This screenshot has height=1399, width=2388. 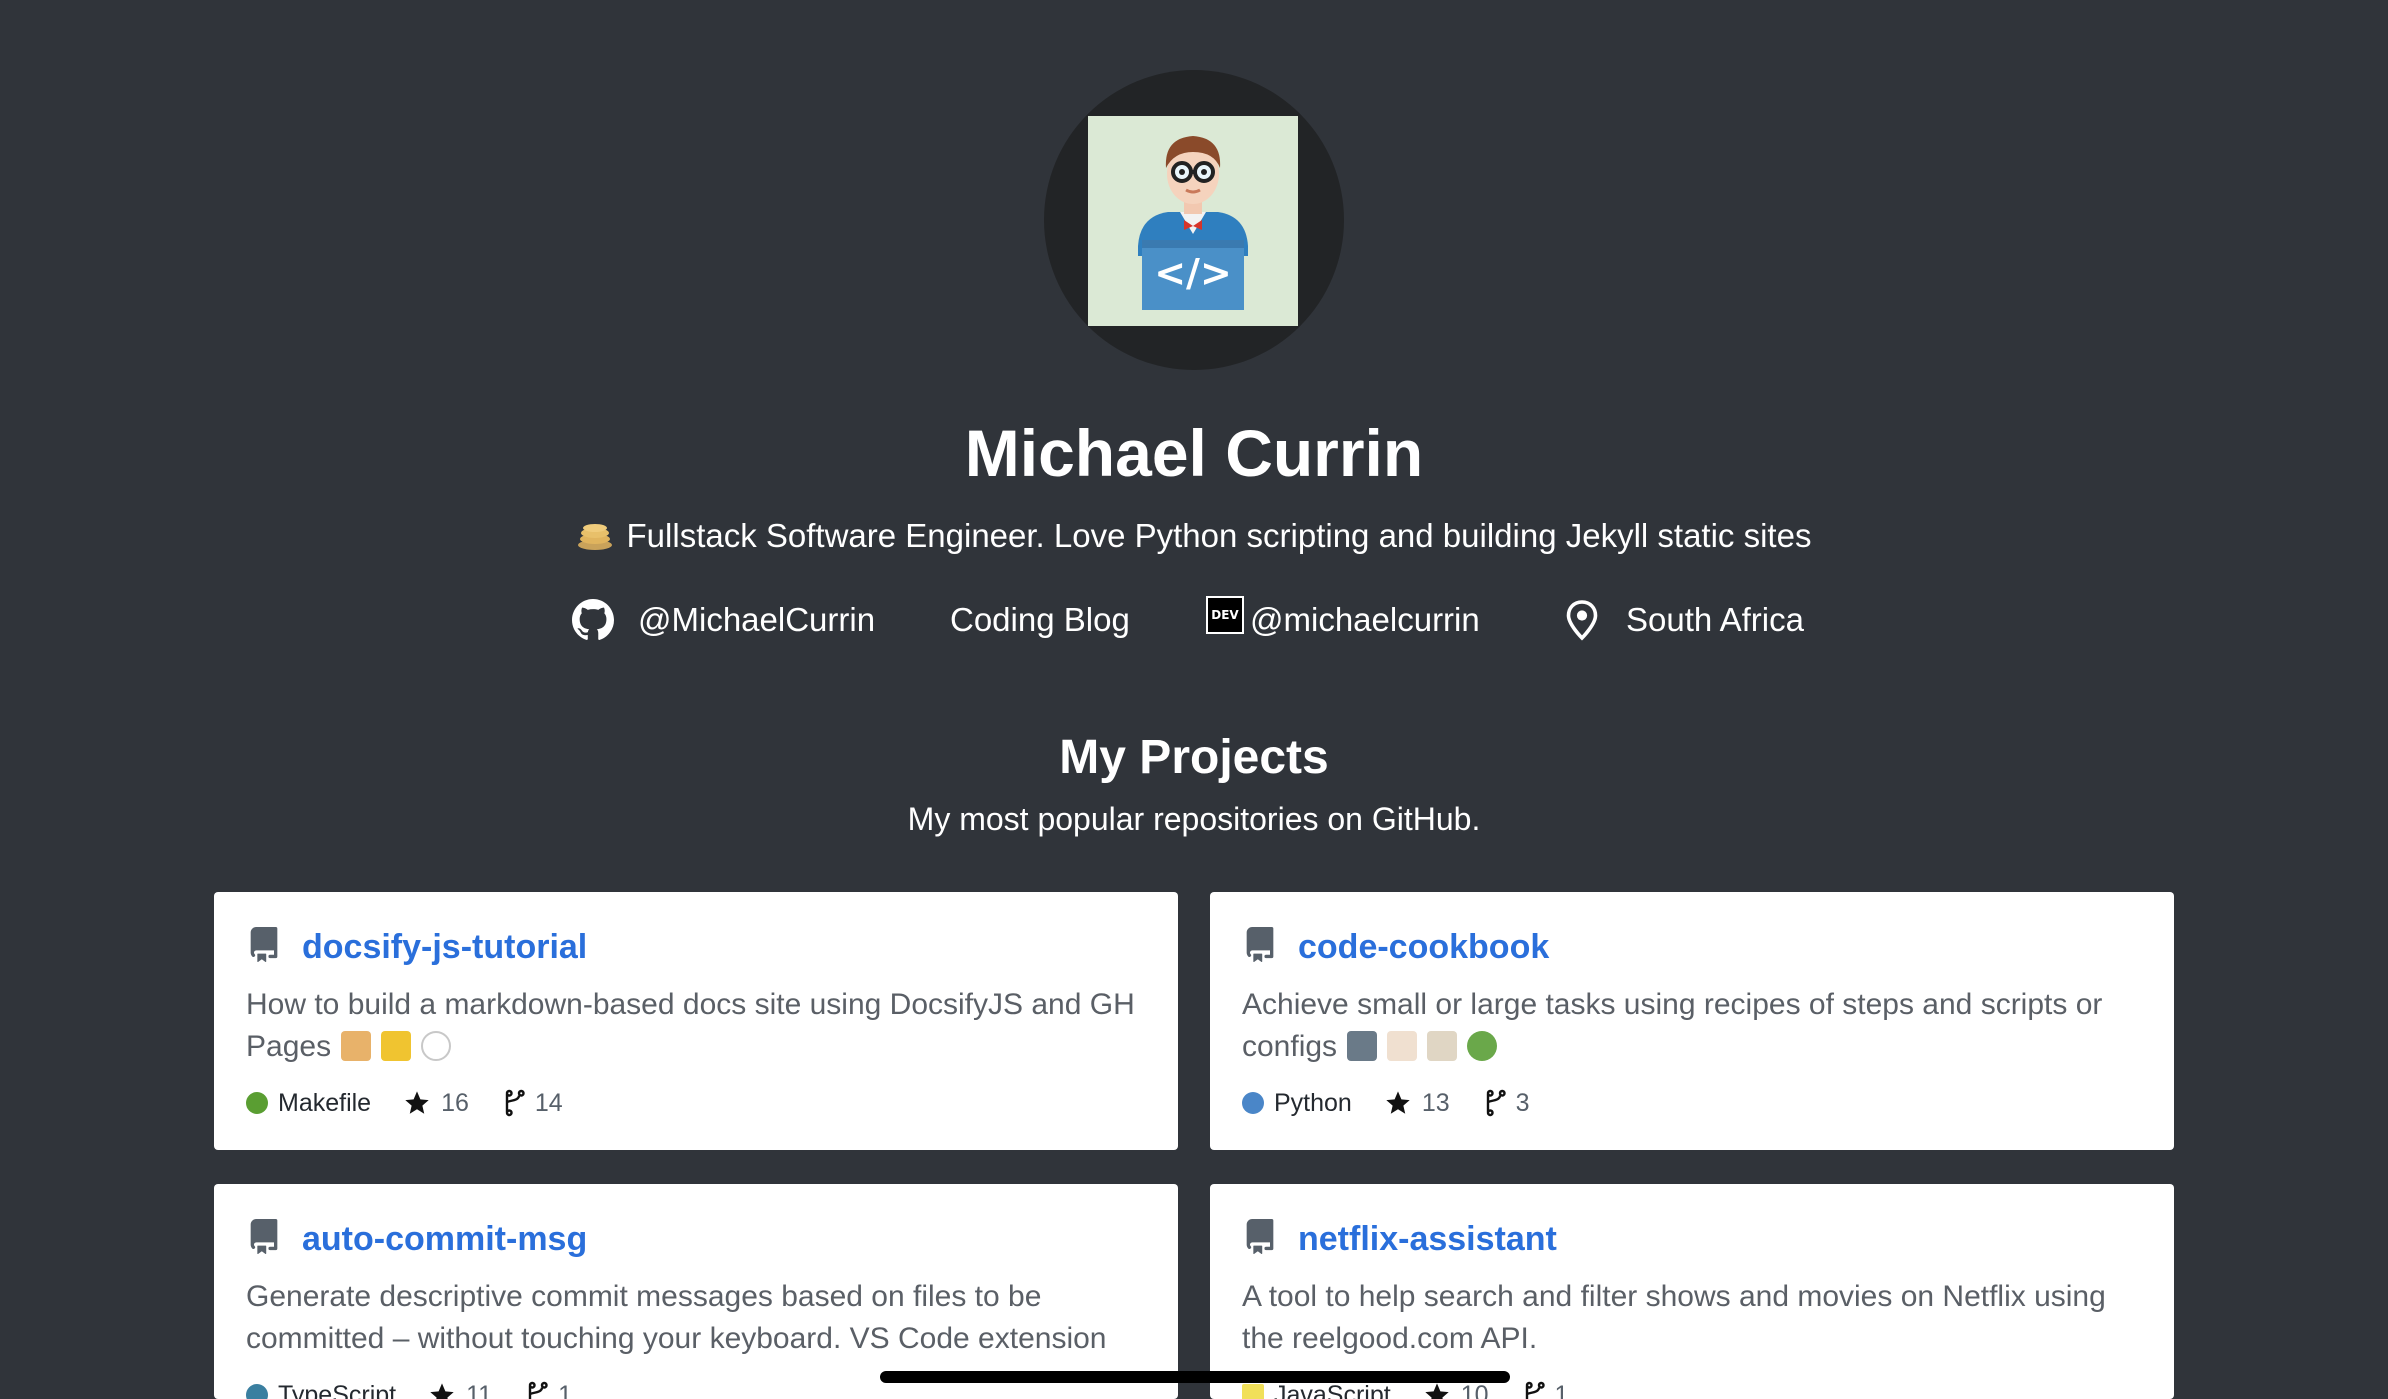 What do you see at coordinates (479, 1389) in the screenshot?
I see `star-count: 11` at bounding box center [479, 1389].